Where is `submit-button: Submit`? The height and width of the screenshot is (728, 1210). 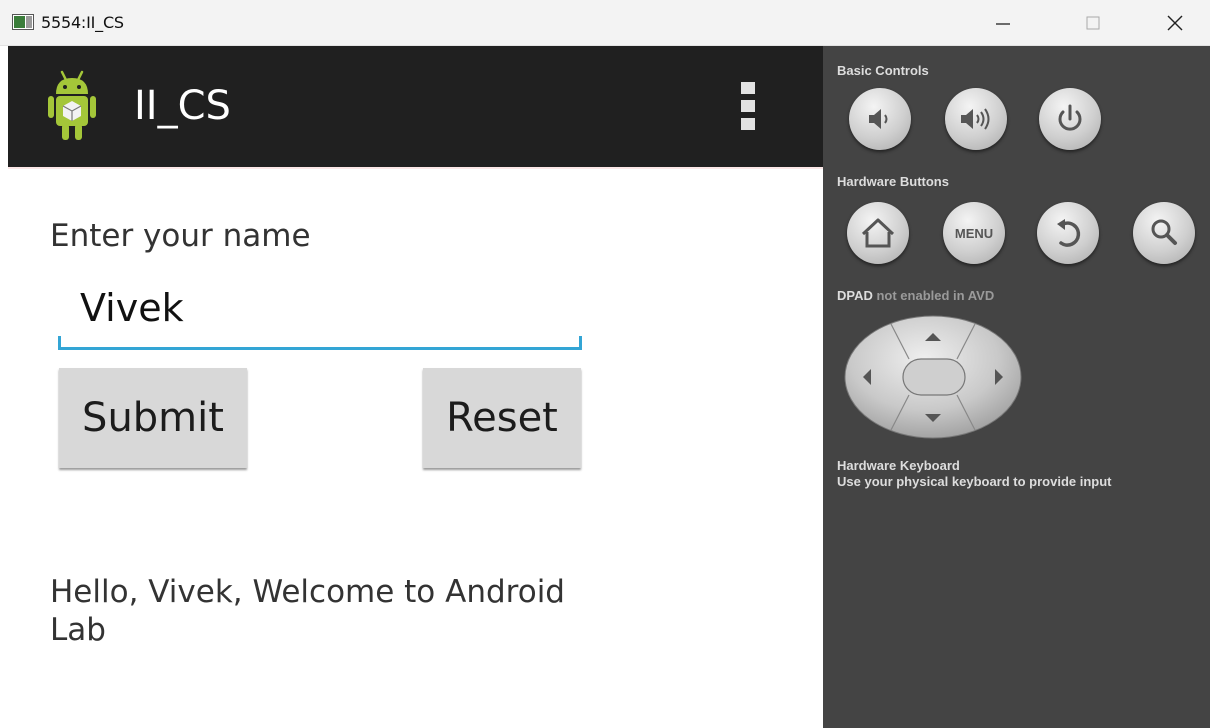 submit-button: Submit is located at coordinates (153, 418).